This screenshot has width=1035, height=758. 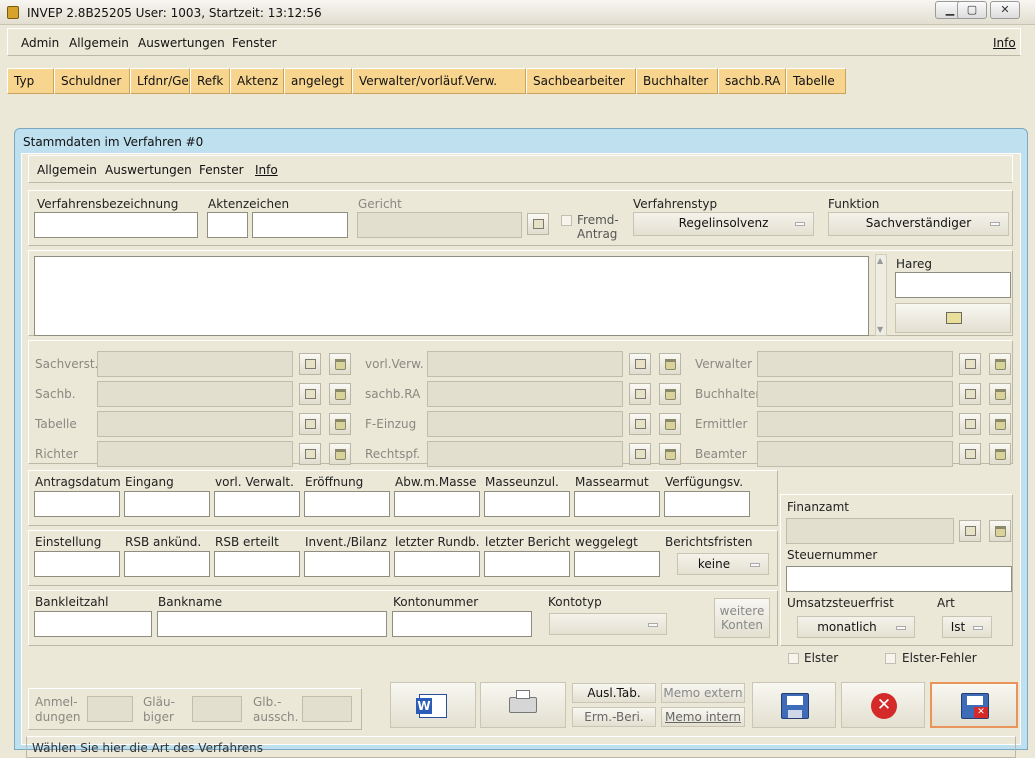 I want to click on funktion-select: Sachverständiger, so click(x=918, y=224).